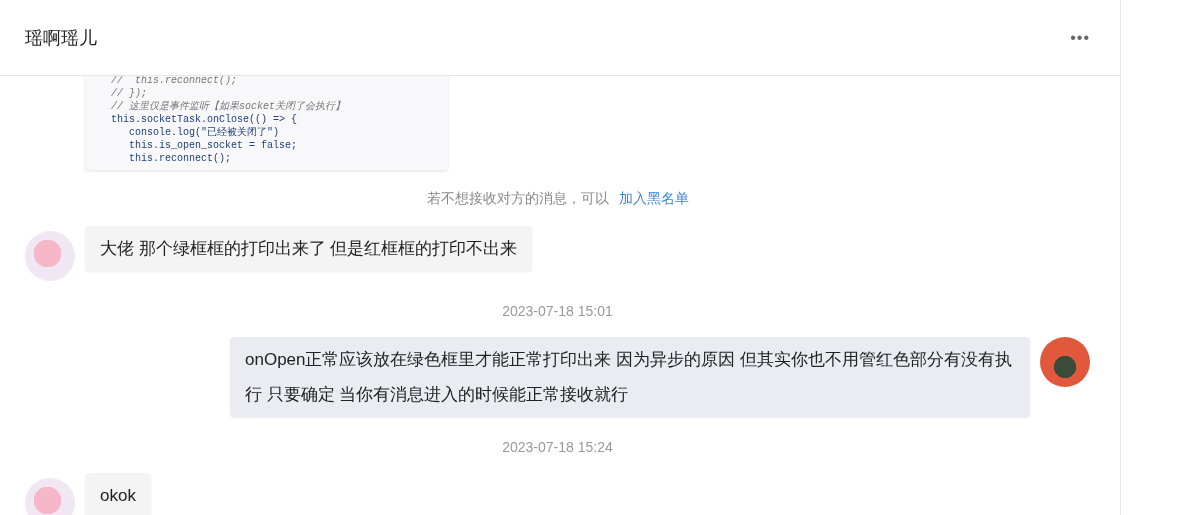  I want to click on code-line: // 这里仅是事件监听【如果socket关闭了会执行】, so click(228, 106).